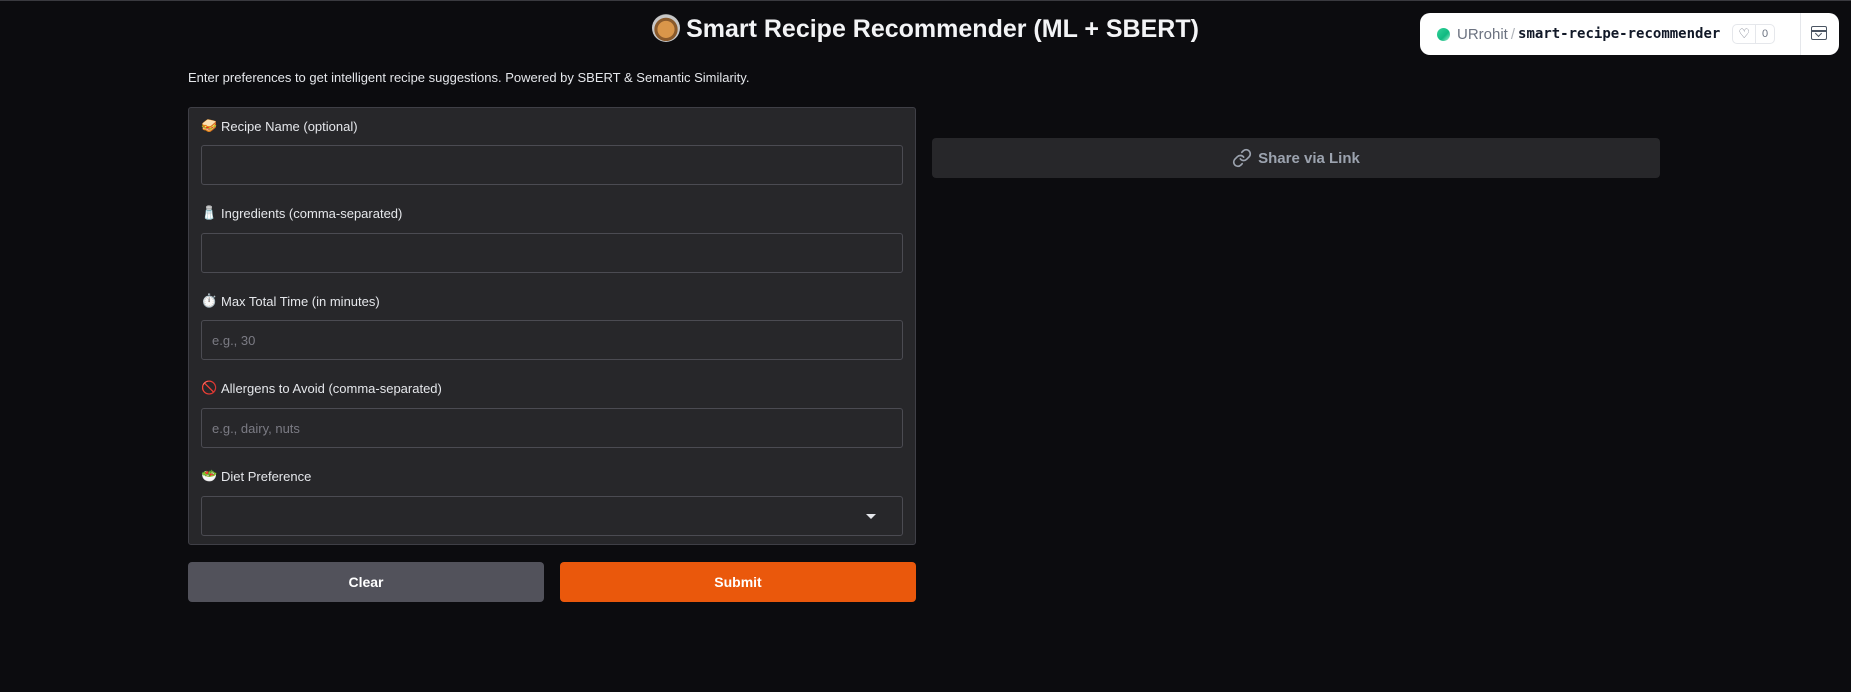 This screenshot has height=692, width=1851. Describe the element at coordinates (1443, 34) in the screenshot. I see `space-status-icon` at that location.